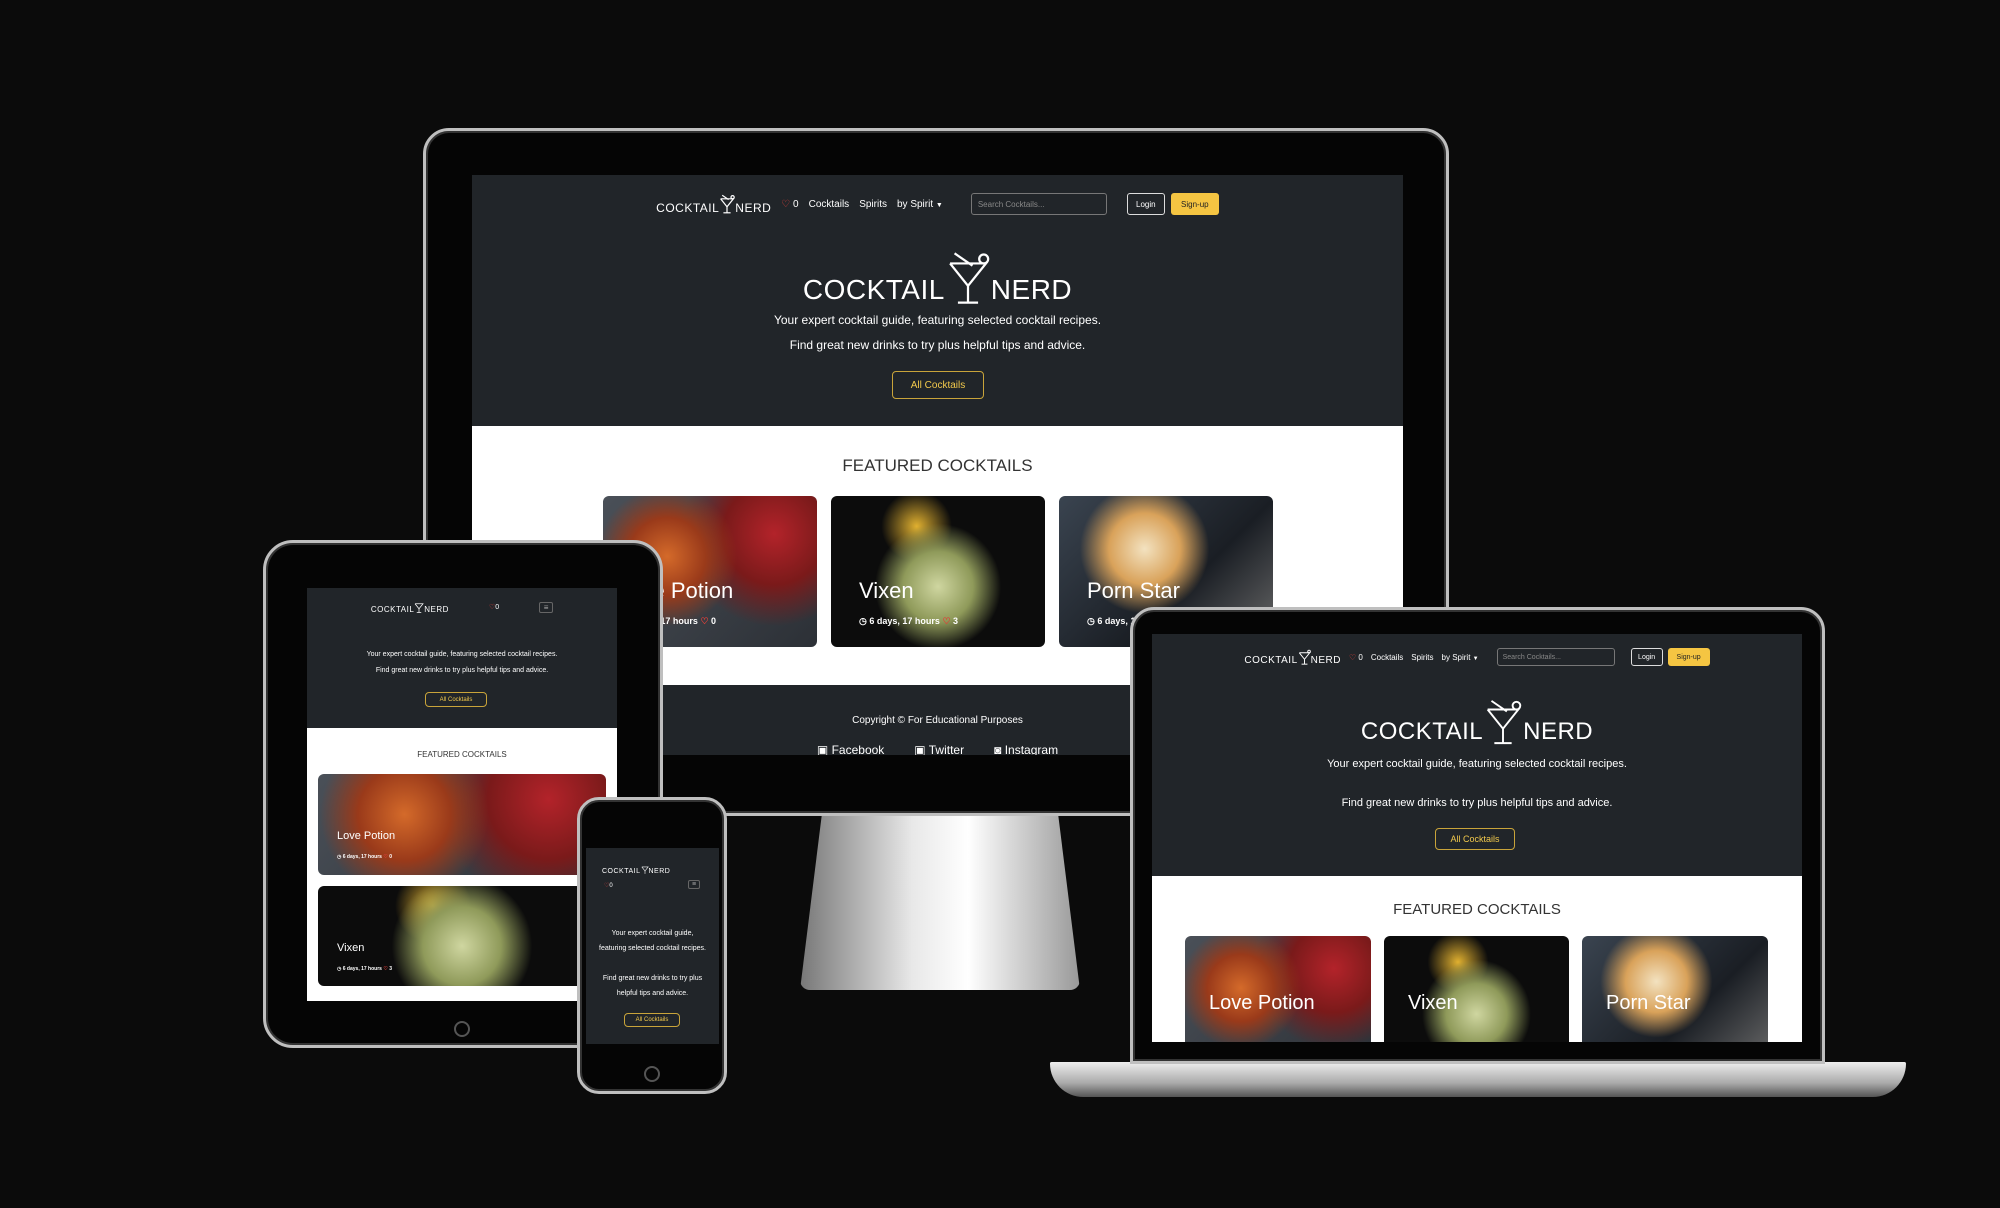  What do you see at coordinates (1456, 657) in the screenshot?
I see `dropdown-label: by Spirit` at bounding box center [1456, 657].